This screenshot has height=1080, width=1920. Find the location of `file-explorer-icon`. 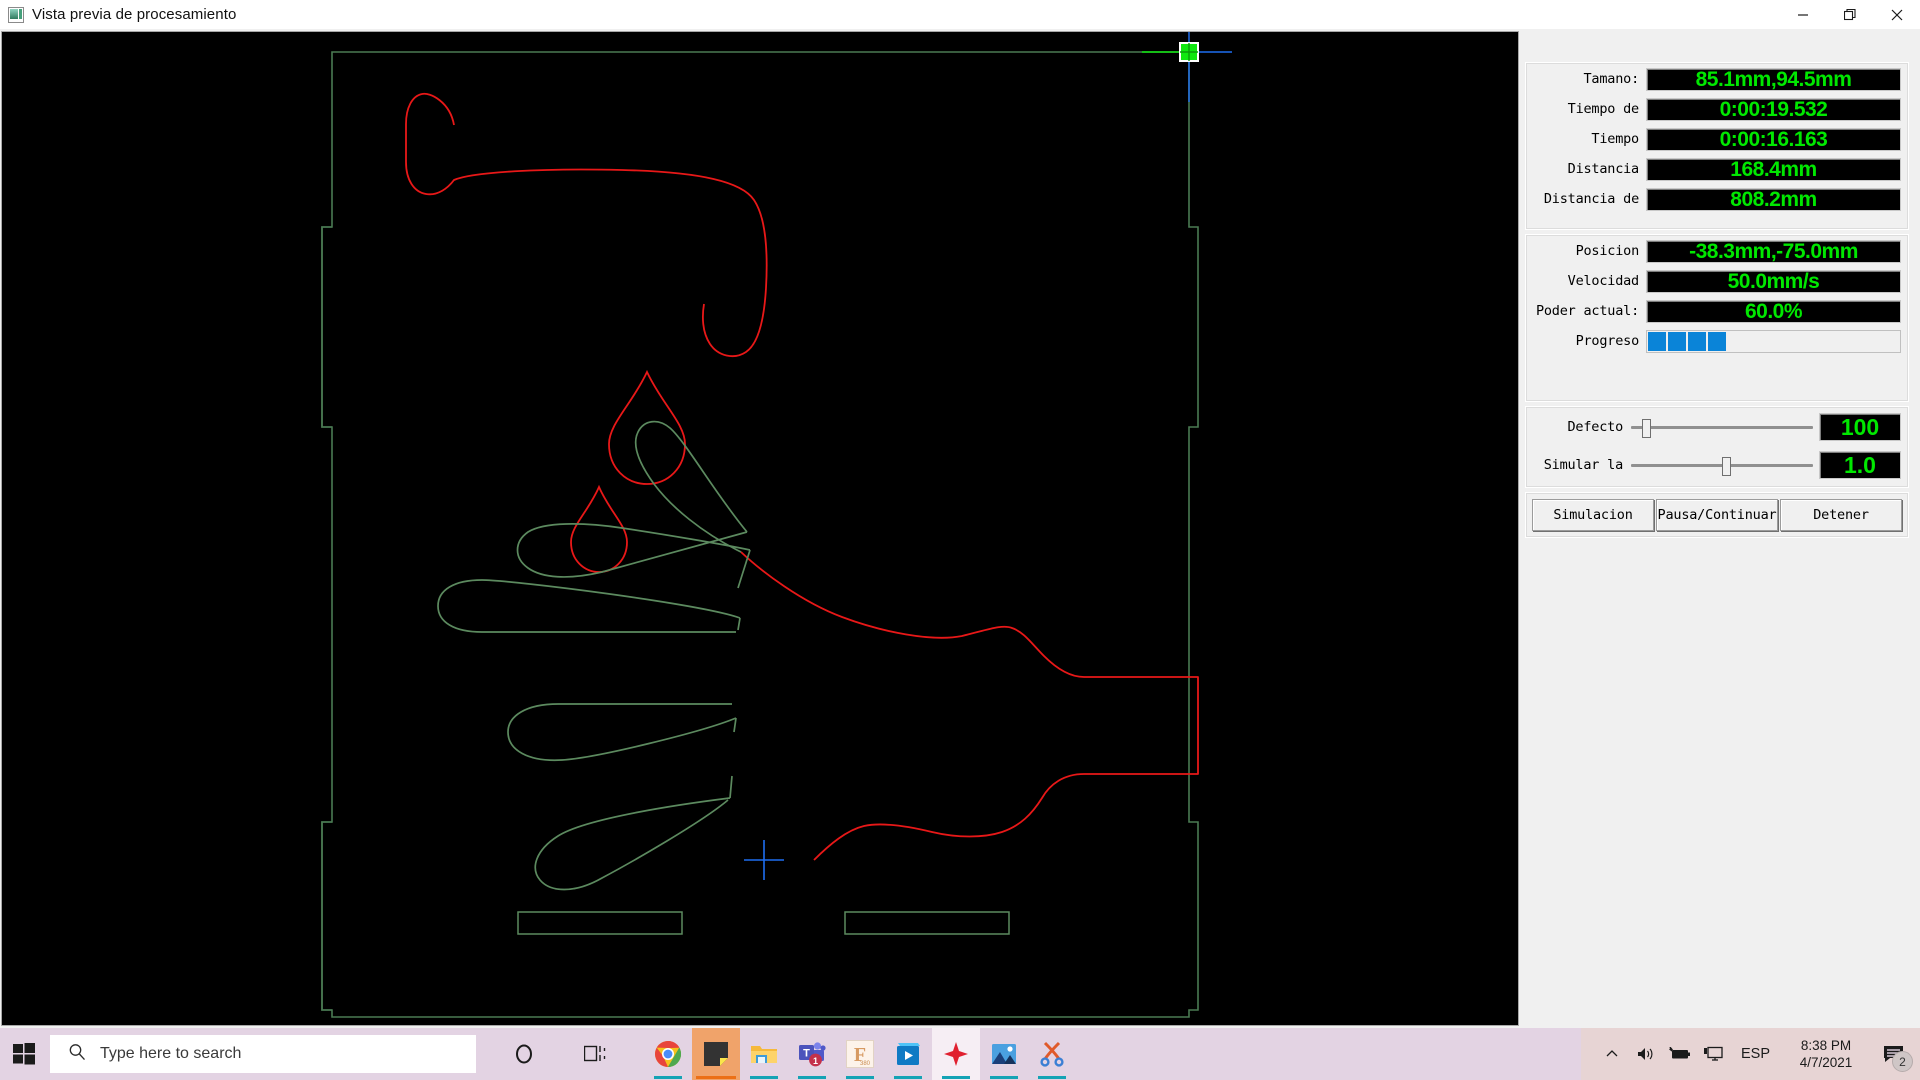

file-explorer-icon is located at coordinates (764, 1054).